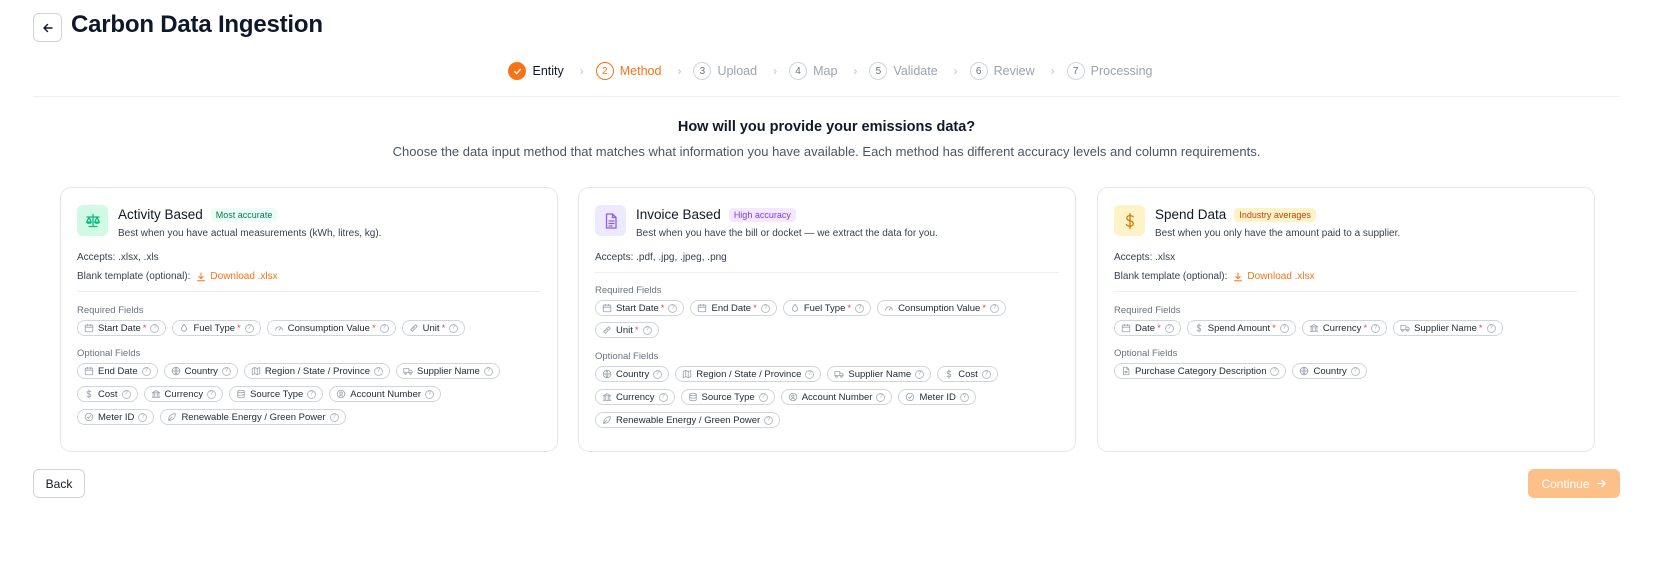 The image size is (1653, 572). Describe the element at coordinates (1109, 71) in the screenshot. I see `step-processing: 7 Processing` at that location.